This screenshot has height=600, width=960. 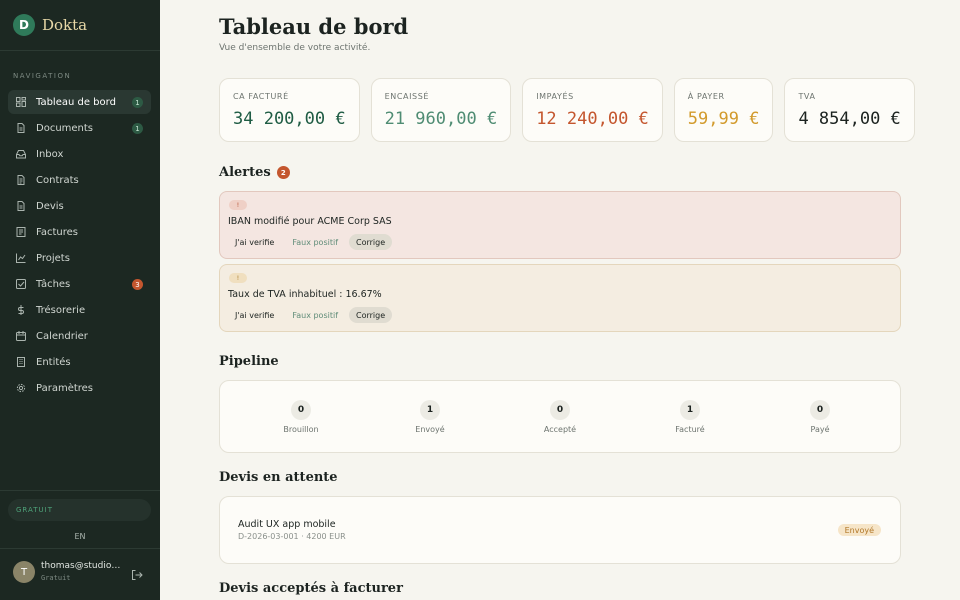 I want to click on kpi-label: IMPAYÉS, so click(x=555, y=96).